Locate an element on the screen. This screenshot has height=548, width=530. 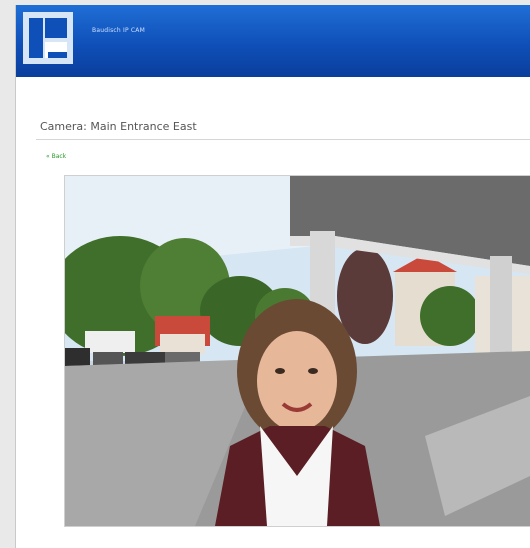
page-title-bar: Camera: Main Entrance East is located at coordinates (283, 128).